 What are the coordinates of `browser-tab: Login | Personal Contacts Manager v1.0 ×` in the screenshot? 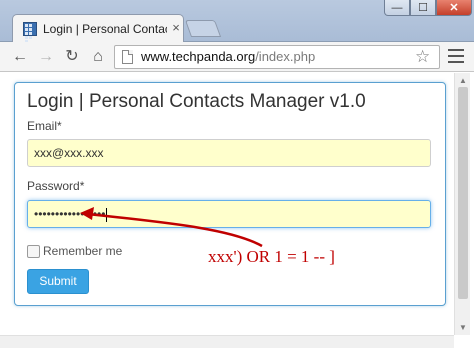 It's located at (98, 28).